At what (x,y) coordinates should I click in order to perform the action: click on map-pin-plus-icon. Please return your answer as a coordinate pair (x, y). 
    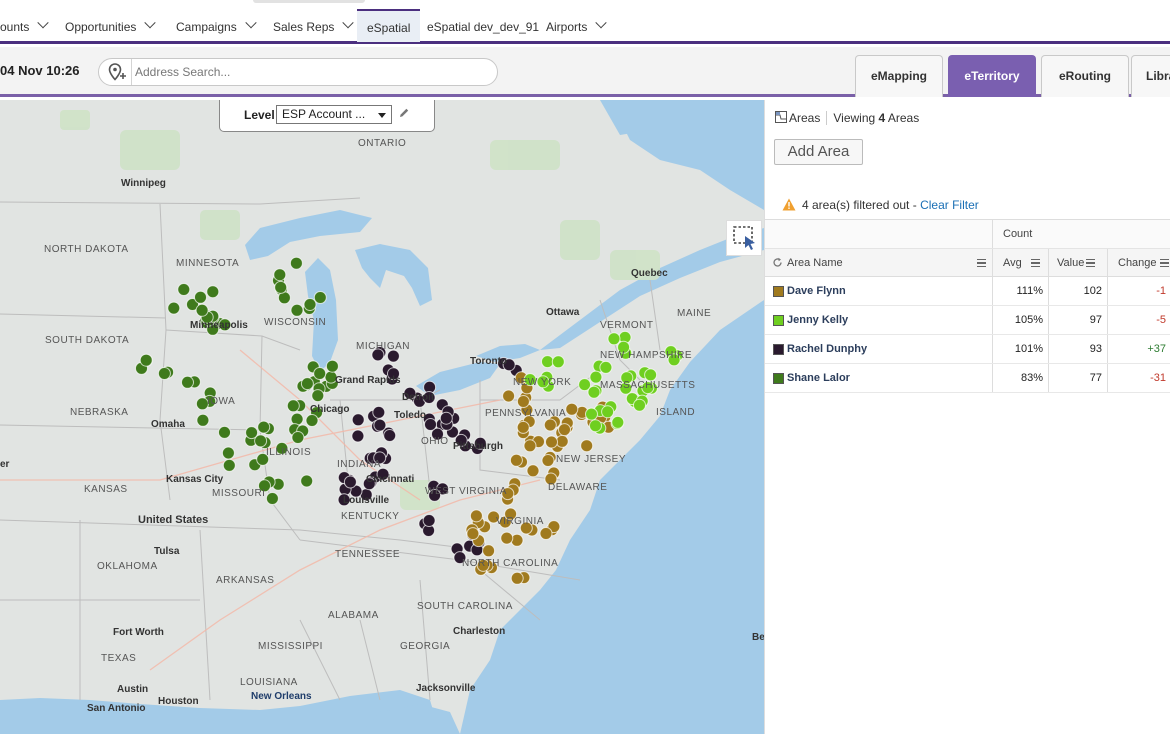
    Looking at the image, I should click on (115, 72).